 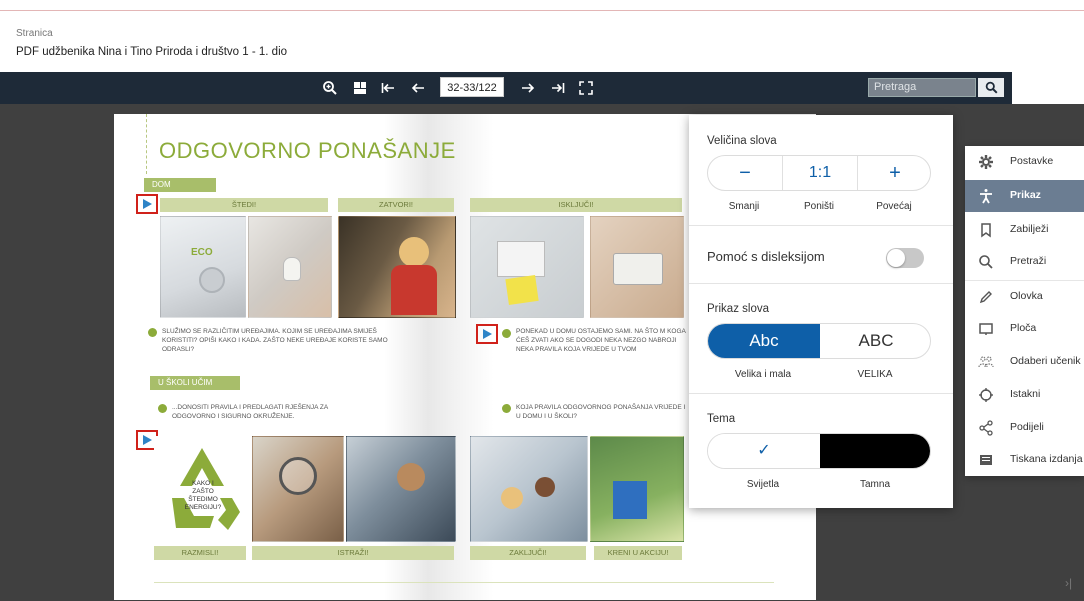 I want to click on sidebar-item-prikaz: Prikaz, so click(x=1024, y=196).